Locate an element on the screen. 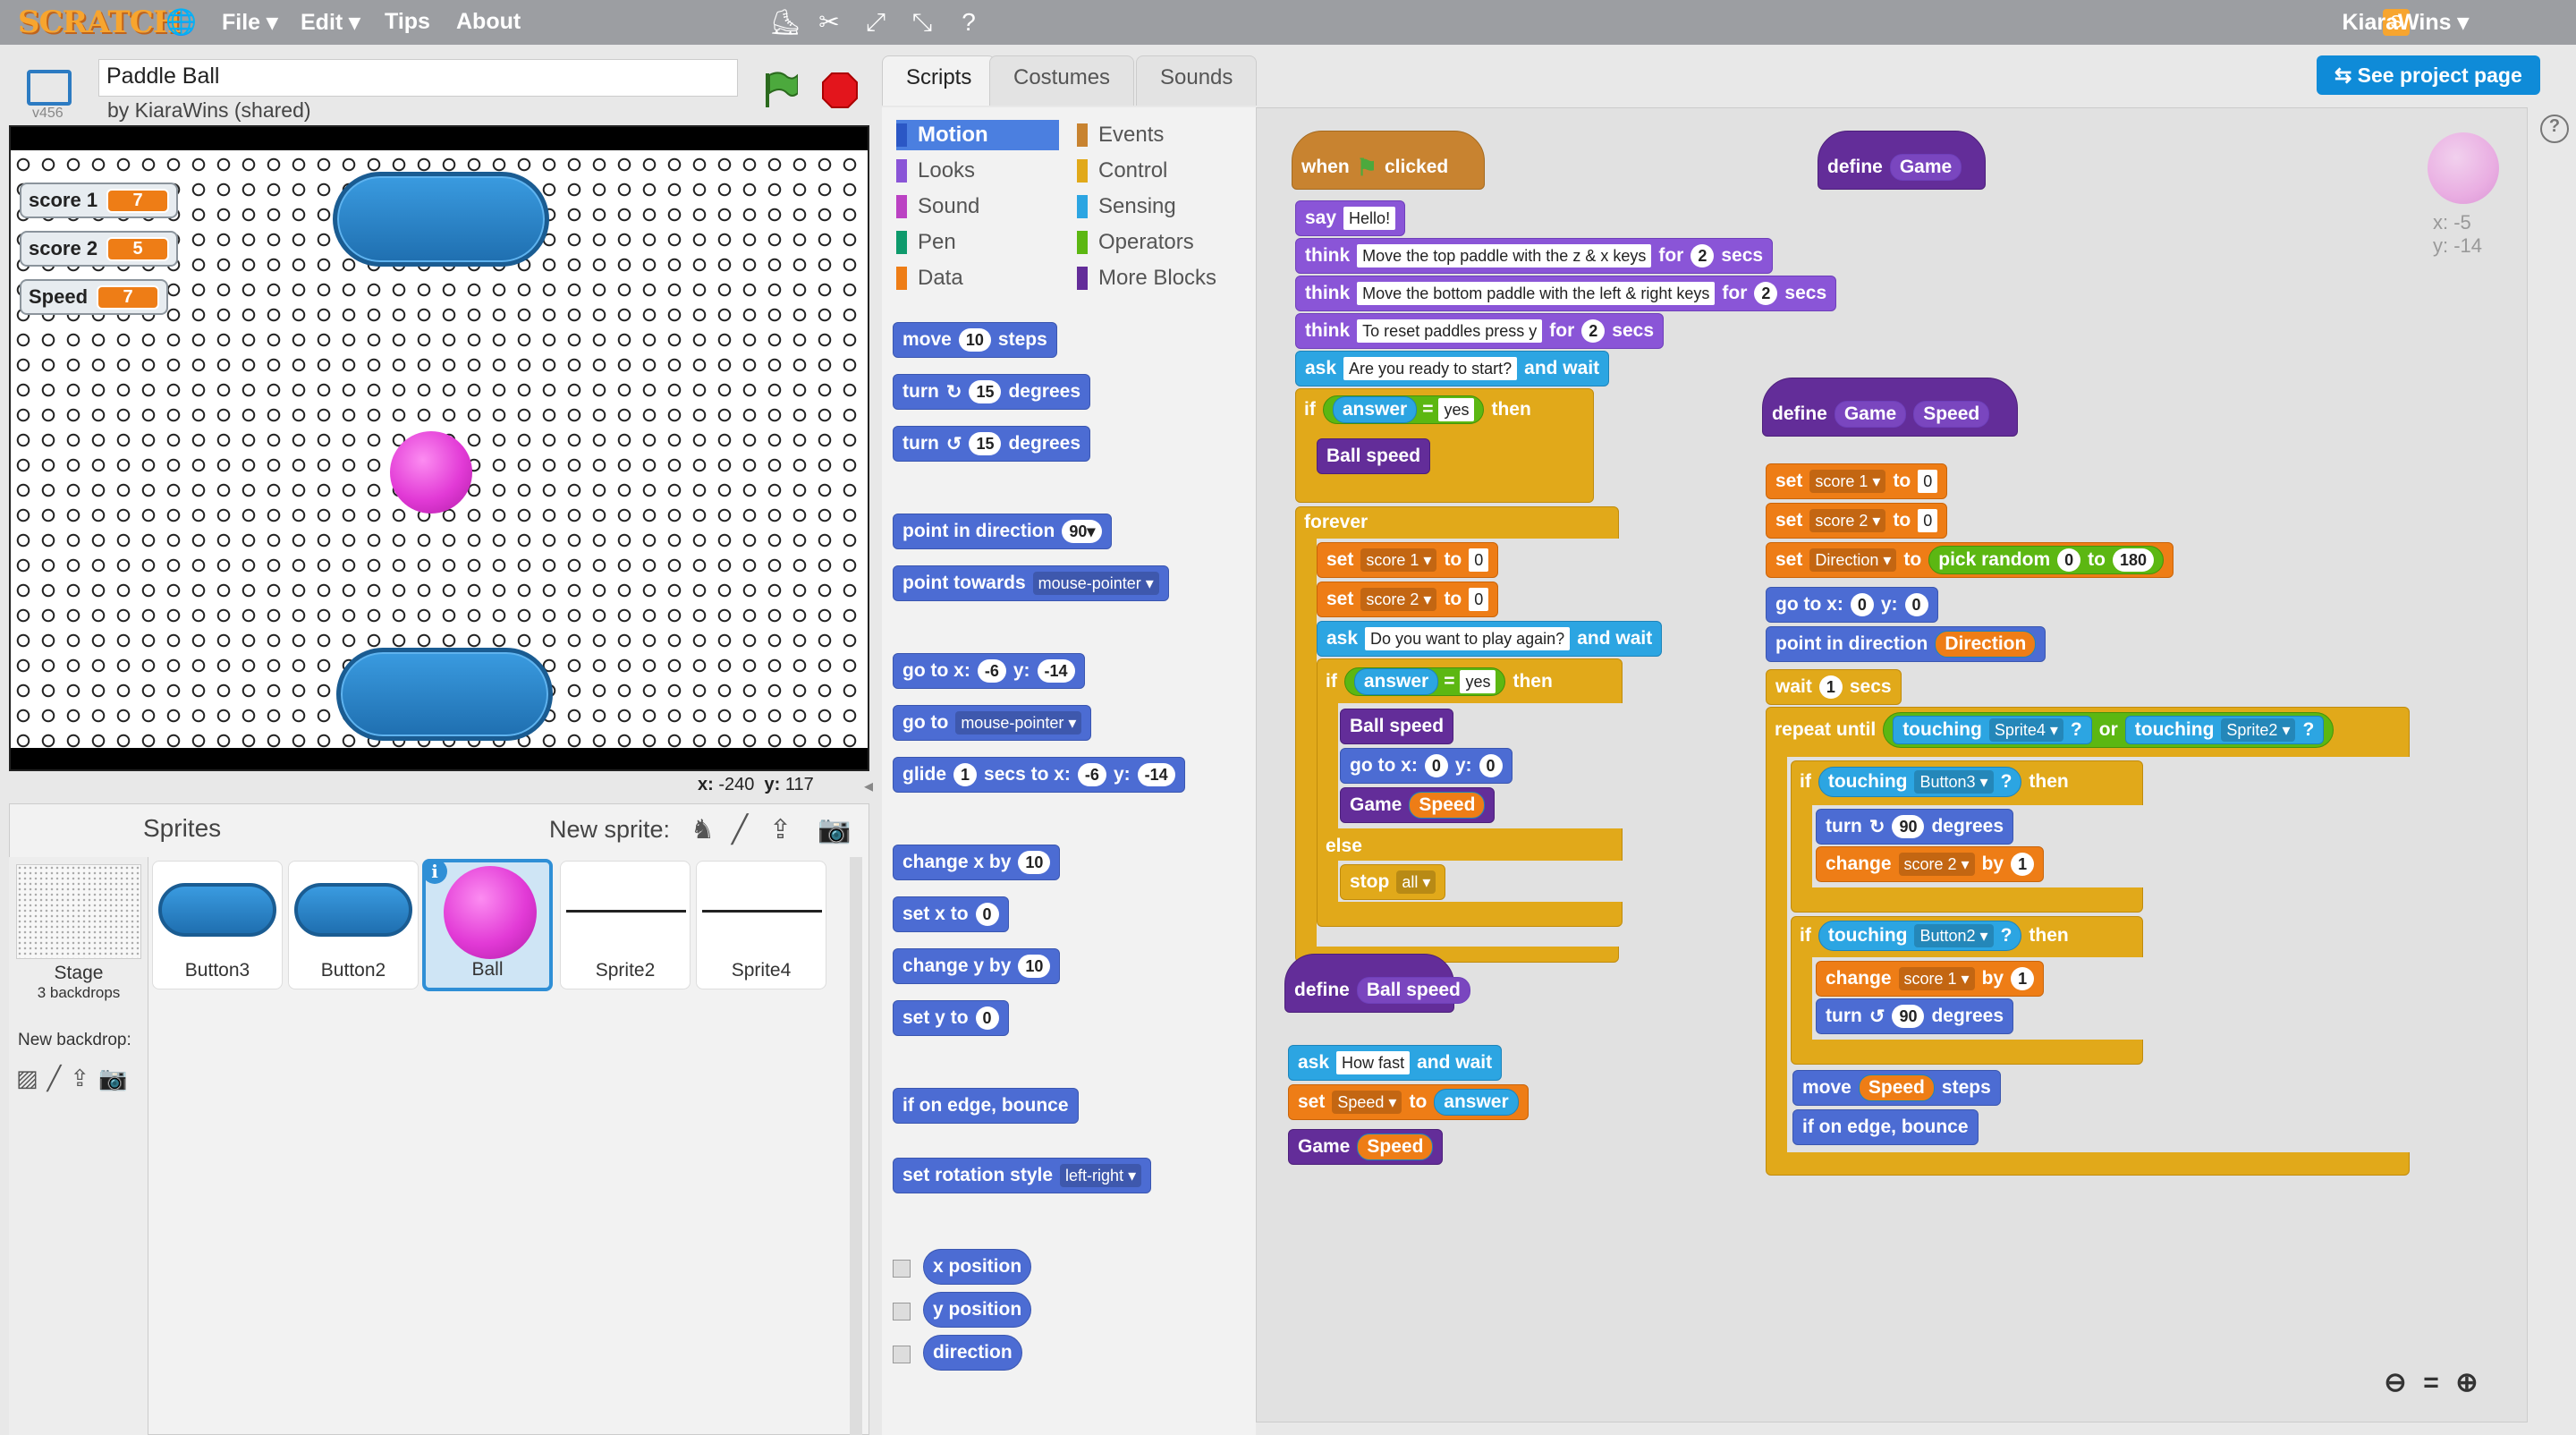  category-looks: Looks is located at coordinates (935, 171).